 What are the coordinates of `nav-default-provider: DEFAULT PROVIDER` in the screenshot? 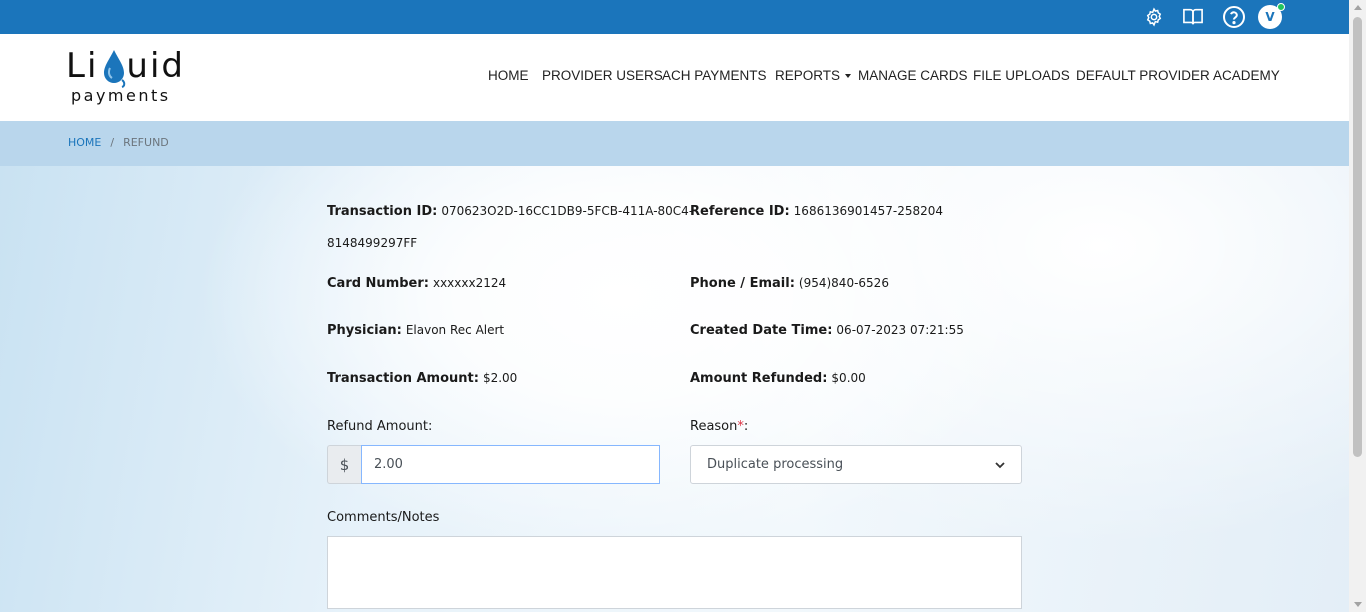 It's located at (1143, 75).